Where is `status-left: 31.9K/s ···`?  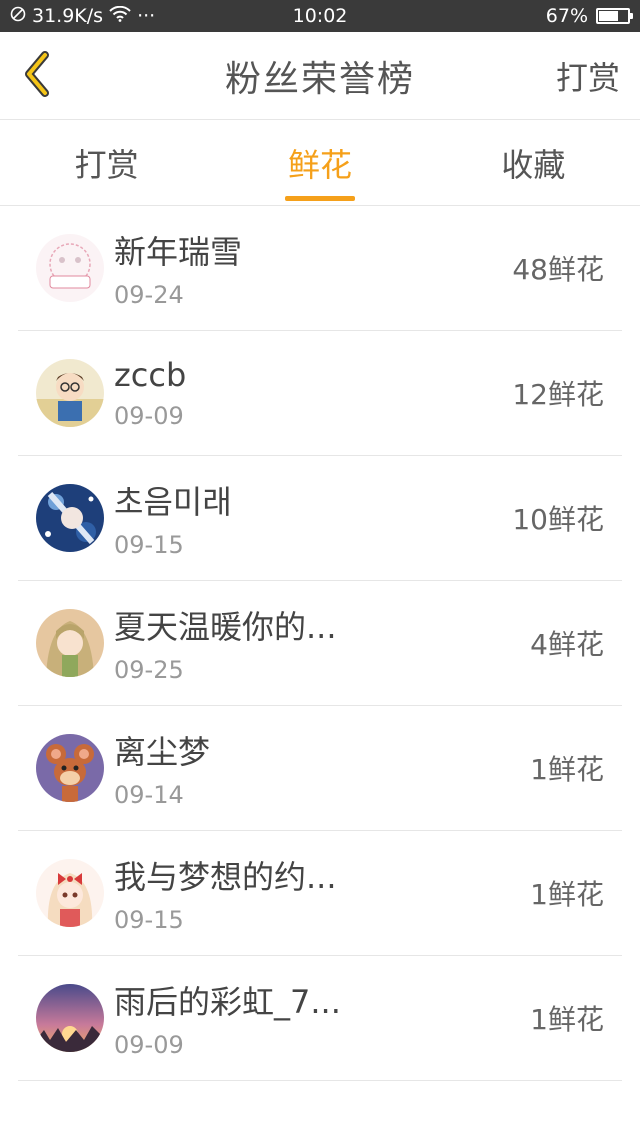 status-left: 31.9K/s ··· is located at coordinates (82, 16).